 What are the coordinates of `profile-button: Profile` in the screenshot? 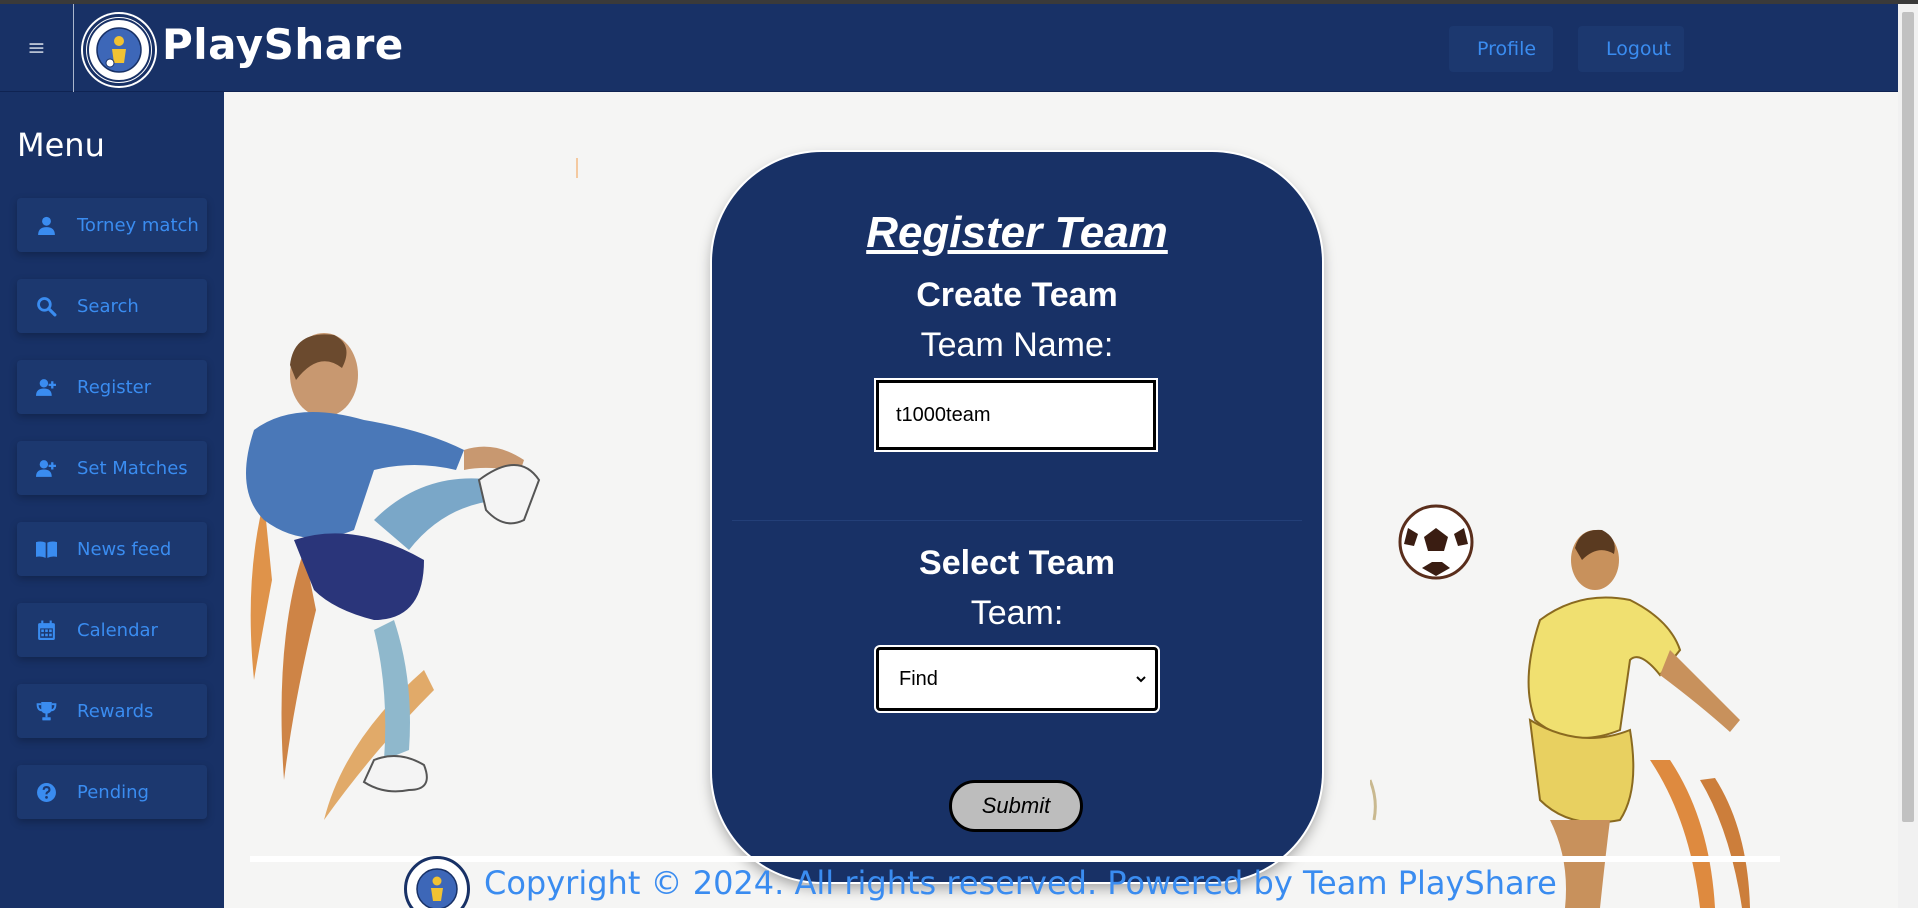 It's located at (1501, 49).